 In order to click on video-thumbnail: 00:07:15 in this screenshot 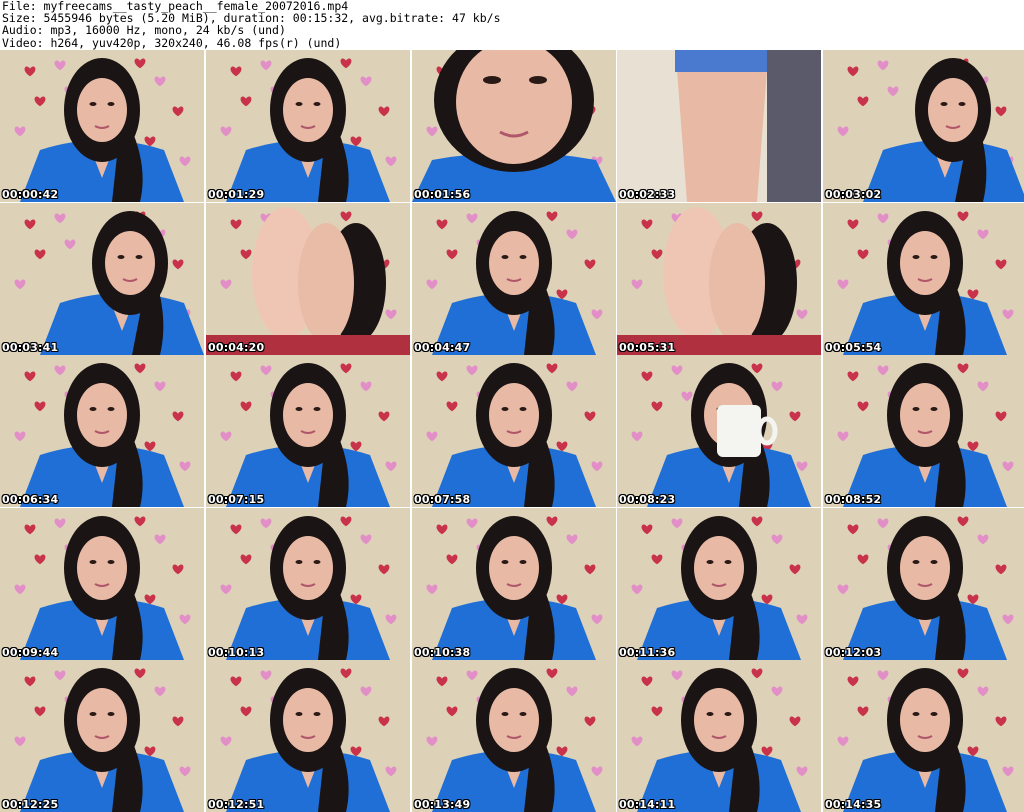, I will do `click(308, 431)`.